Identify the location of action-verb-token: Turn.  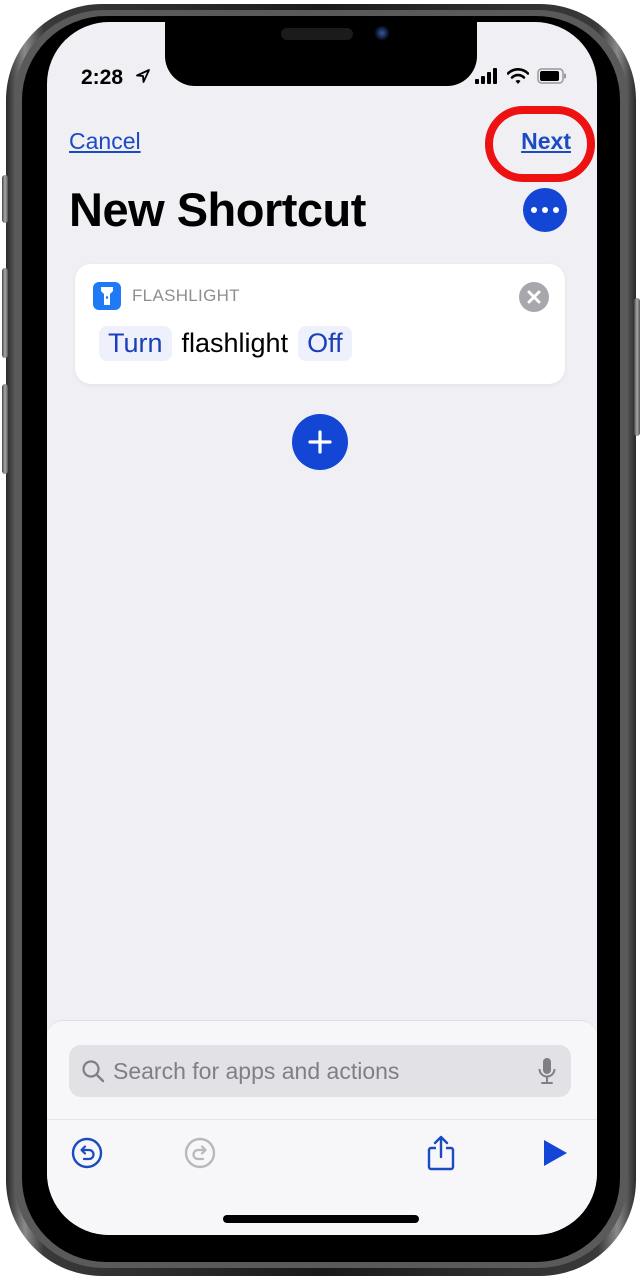
(135, 343).